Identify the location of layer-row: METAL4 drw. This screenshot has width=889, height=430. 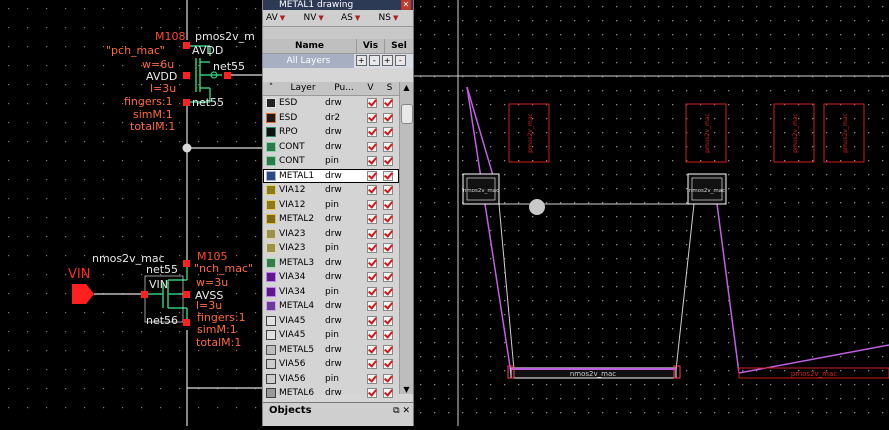
(331, 306).